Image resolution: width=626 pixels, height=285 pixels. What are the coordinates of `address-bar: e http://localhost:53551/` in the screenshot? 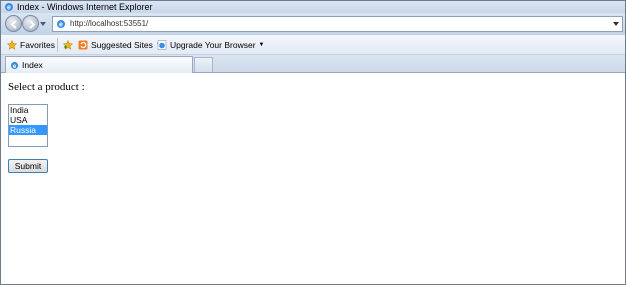 It's located at (337, 24).